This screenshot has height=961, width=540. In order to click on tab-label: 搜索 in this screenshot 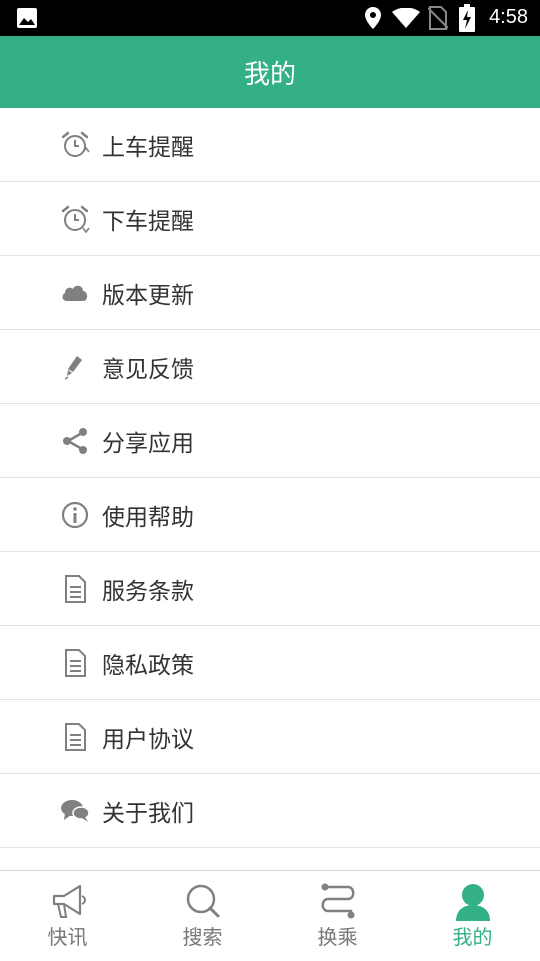, I will do `click(202, 937)`.